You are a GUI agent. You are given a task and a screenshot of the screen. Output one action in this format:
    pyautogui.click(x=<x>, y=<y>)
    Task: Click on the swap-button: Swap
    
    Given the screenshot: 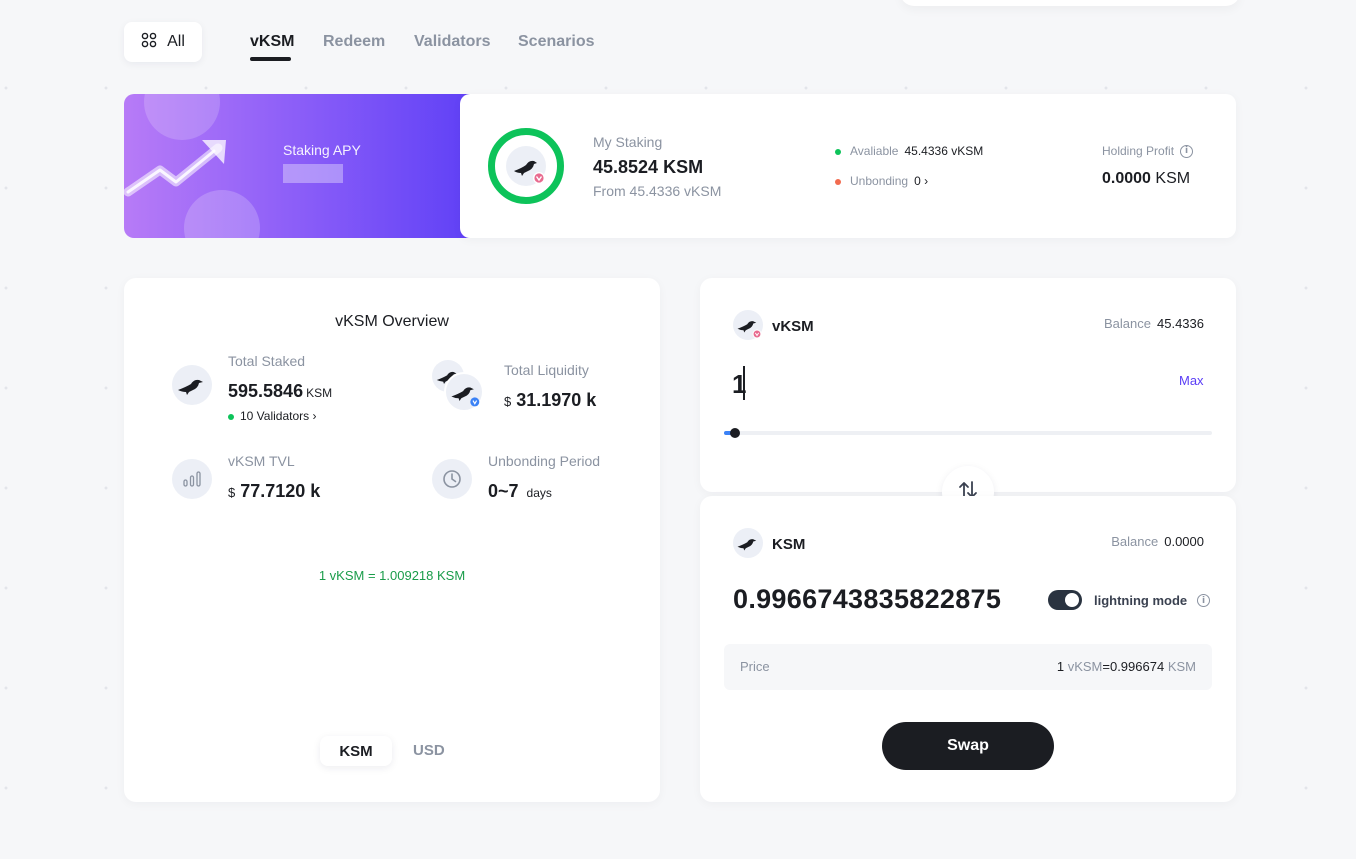 What is the action you would take?
    pyautogui.click(x=968, y=746)
    